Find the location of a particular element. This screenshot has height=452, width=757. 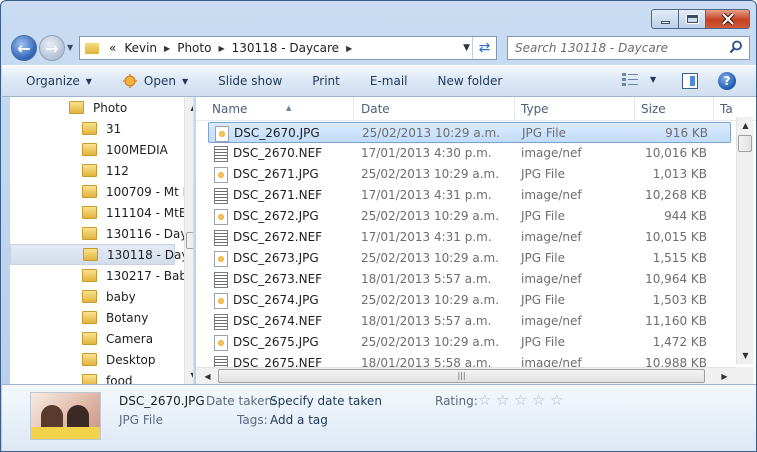

minimize-button is located at coordinates (665, 19).